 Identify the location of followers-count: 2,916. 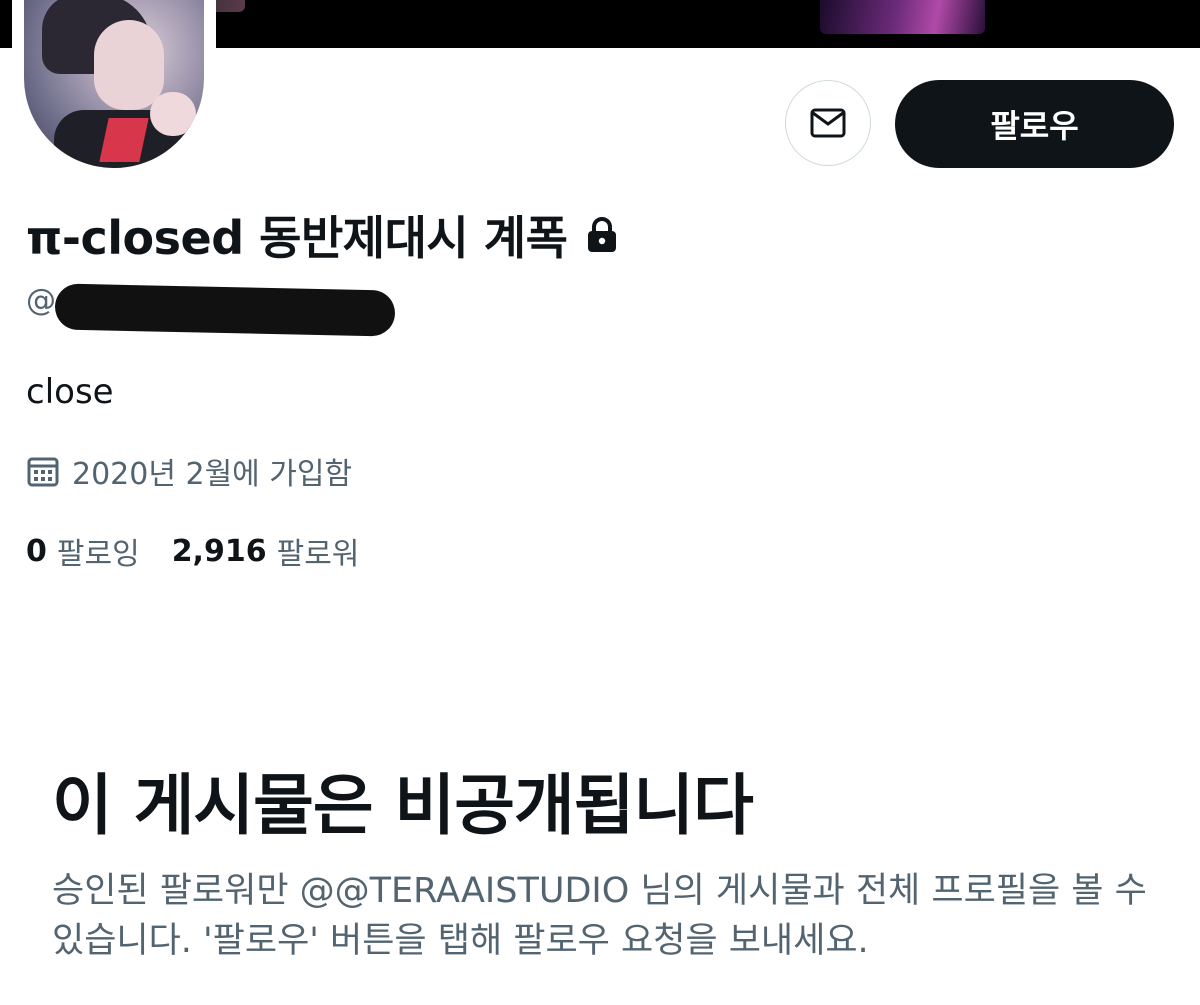
(219, 551).